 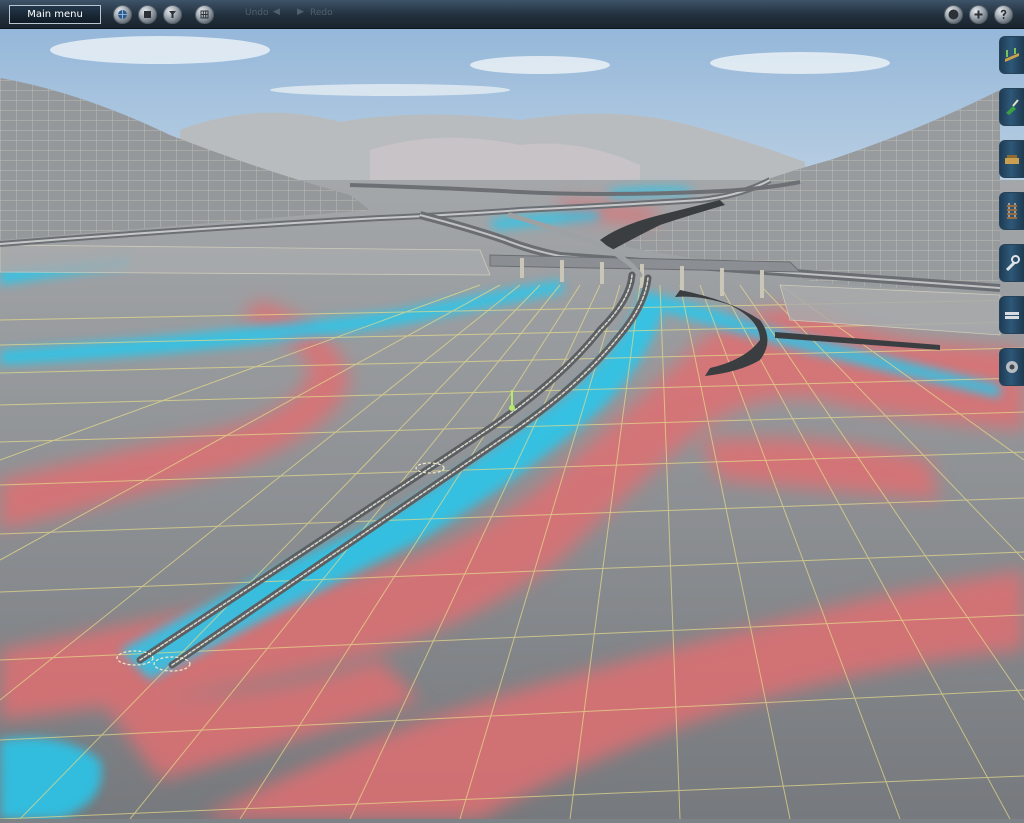 I want to click on main-menu-button: Main menu, so click(x=55, y=14).